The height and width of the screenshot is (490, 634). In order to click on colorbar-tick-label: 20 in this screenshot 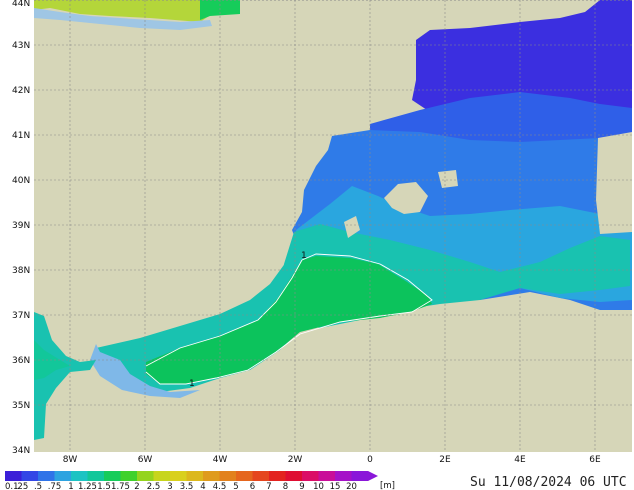, I will do `click(351, 486)`.